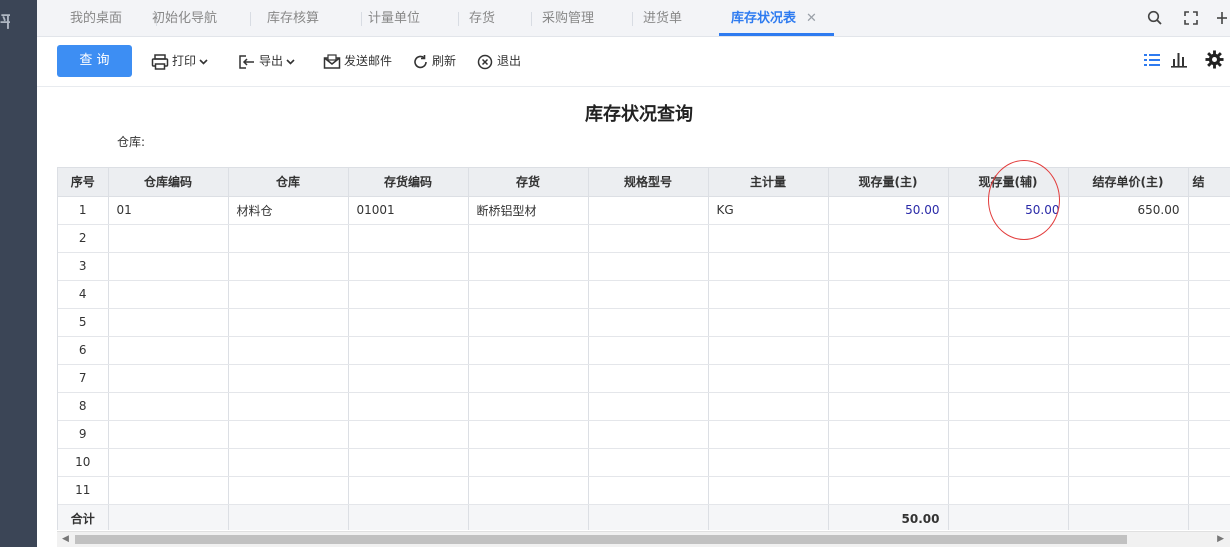 This screenshot has width=1230, height=547. Describe the element at coordinates (1222, 20) in the screenshot. I see `tab-menu-icon` at that location.